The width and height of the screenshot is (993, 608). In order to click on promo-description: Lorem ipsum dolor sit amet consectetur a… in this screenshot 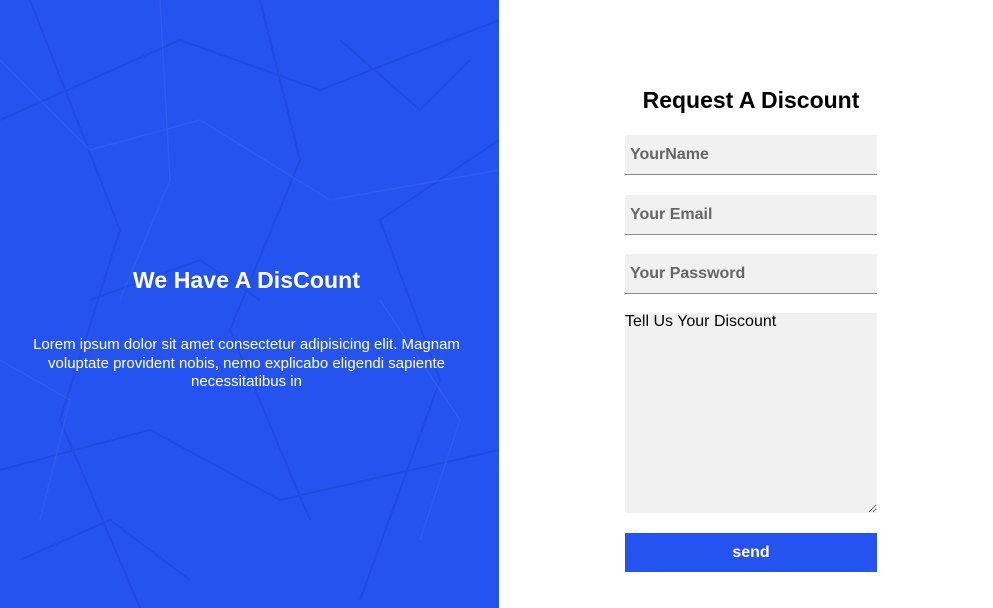, I will do `click(246, 363)`.